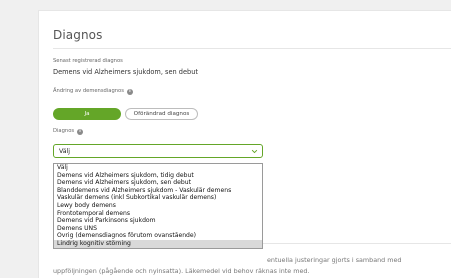 Image resolution: width=451 pixels, height=278 pixels. I want to click on latest-diagnosis-label: Senast registrerad diagnos, so click(88, 61).